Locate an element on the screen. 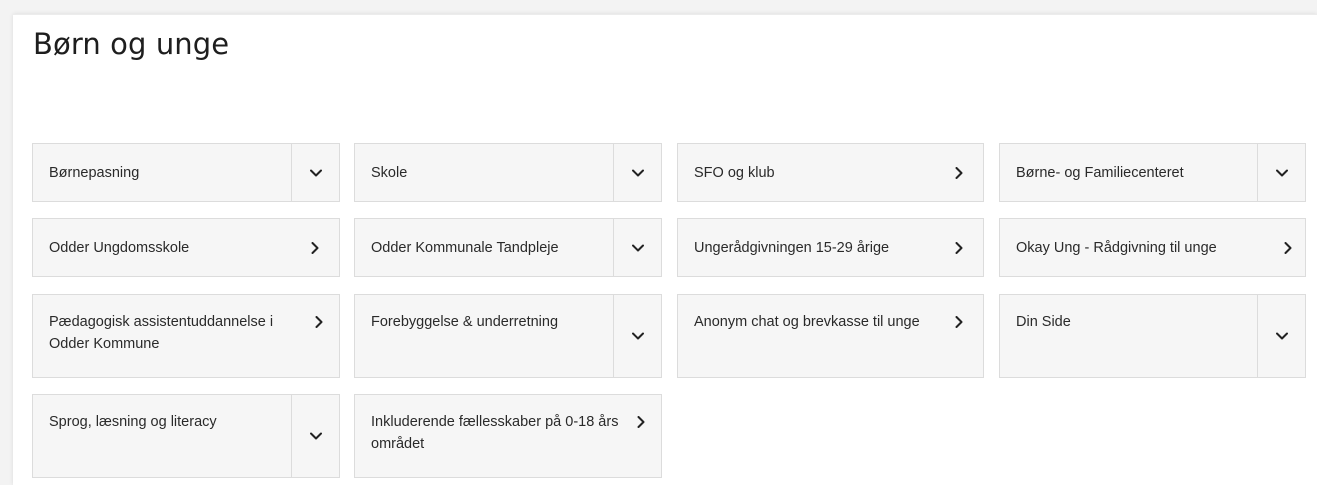  card-odder-ungdomsskole: Odder Ungdomsskole is located at coordinates (186, 247).